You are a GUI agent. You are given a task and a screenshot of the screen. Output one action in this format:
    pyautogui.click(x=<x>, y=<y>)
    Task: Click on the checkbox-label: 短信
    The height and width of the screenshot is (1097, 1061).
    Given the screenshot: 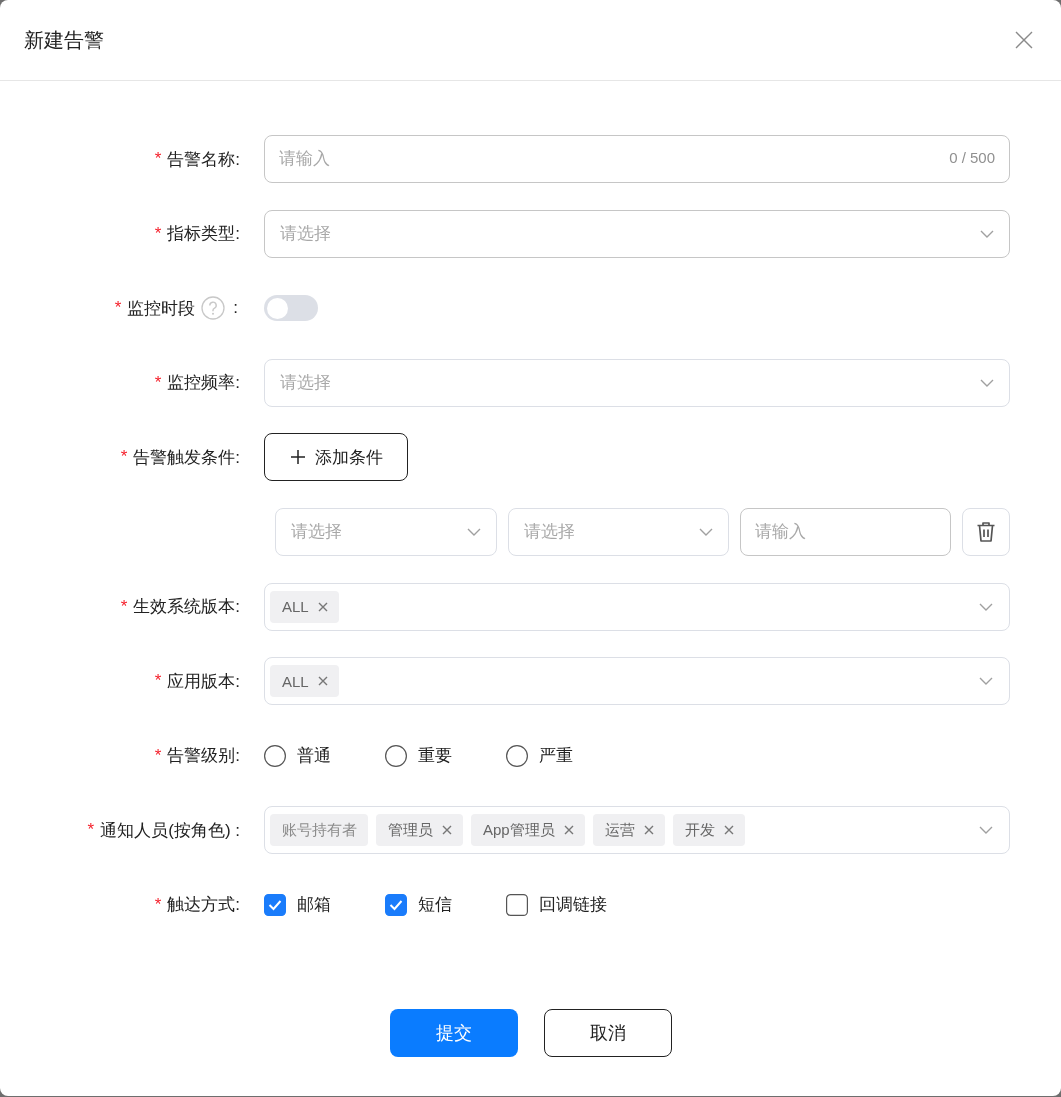 What is the action you would take?
    pyautogui.click(x=435, y=905)
    